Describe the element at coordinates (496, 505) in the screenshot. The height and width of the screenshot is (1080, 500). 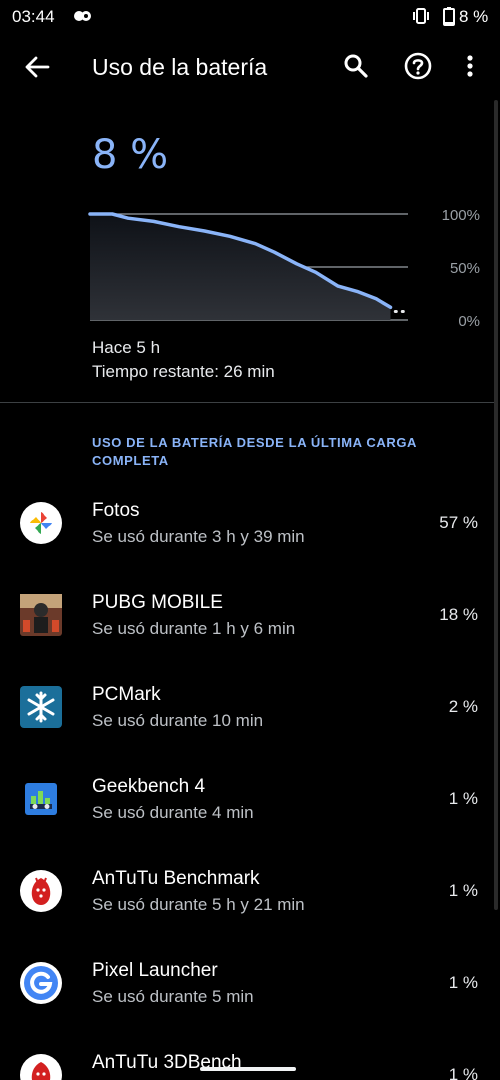
I see `scrollbar` at that location.